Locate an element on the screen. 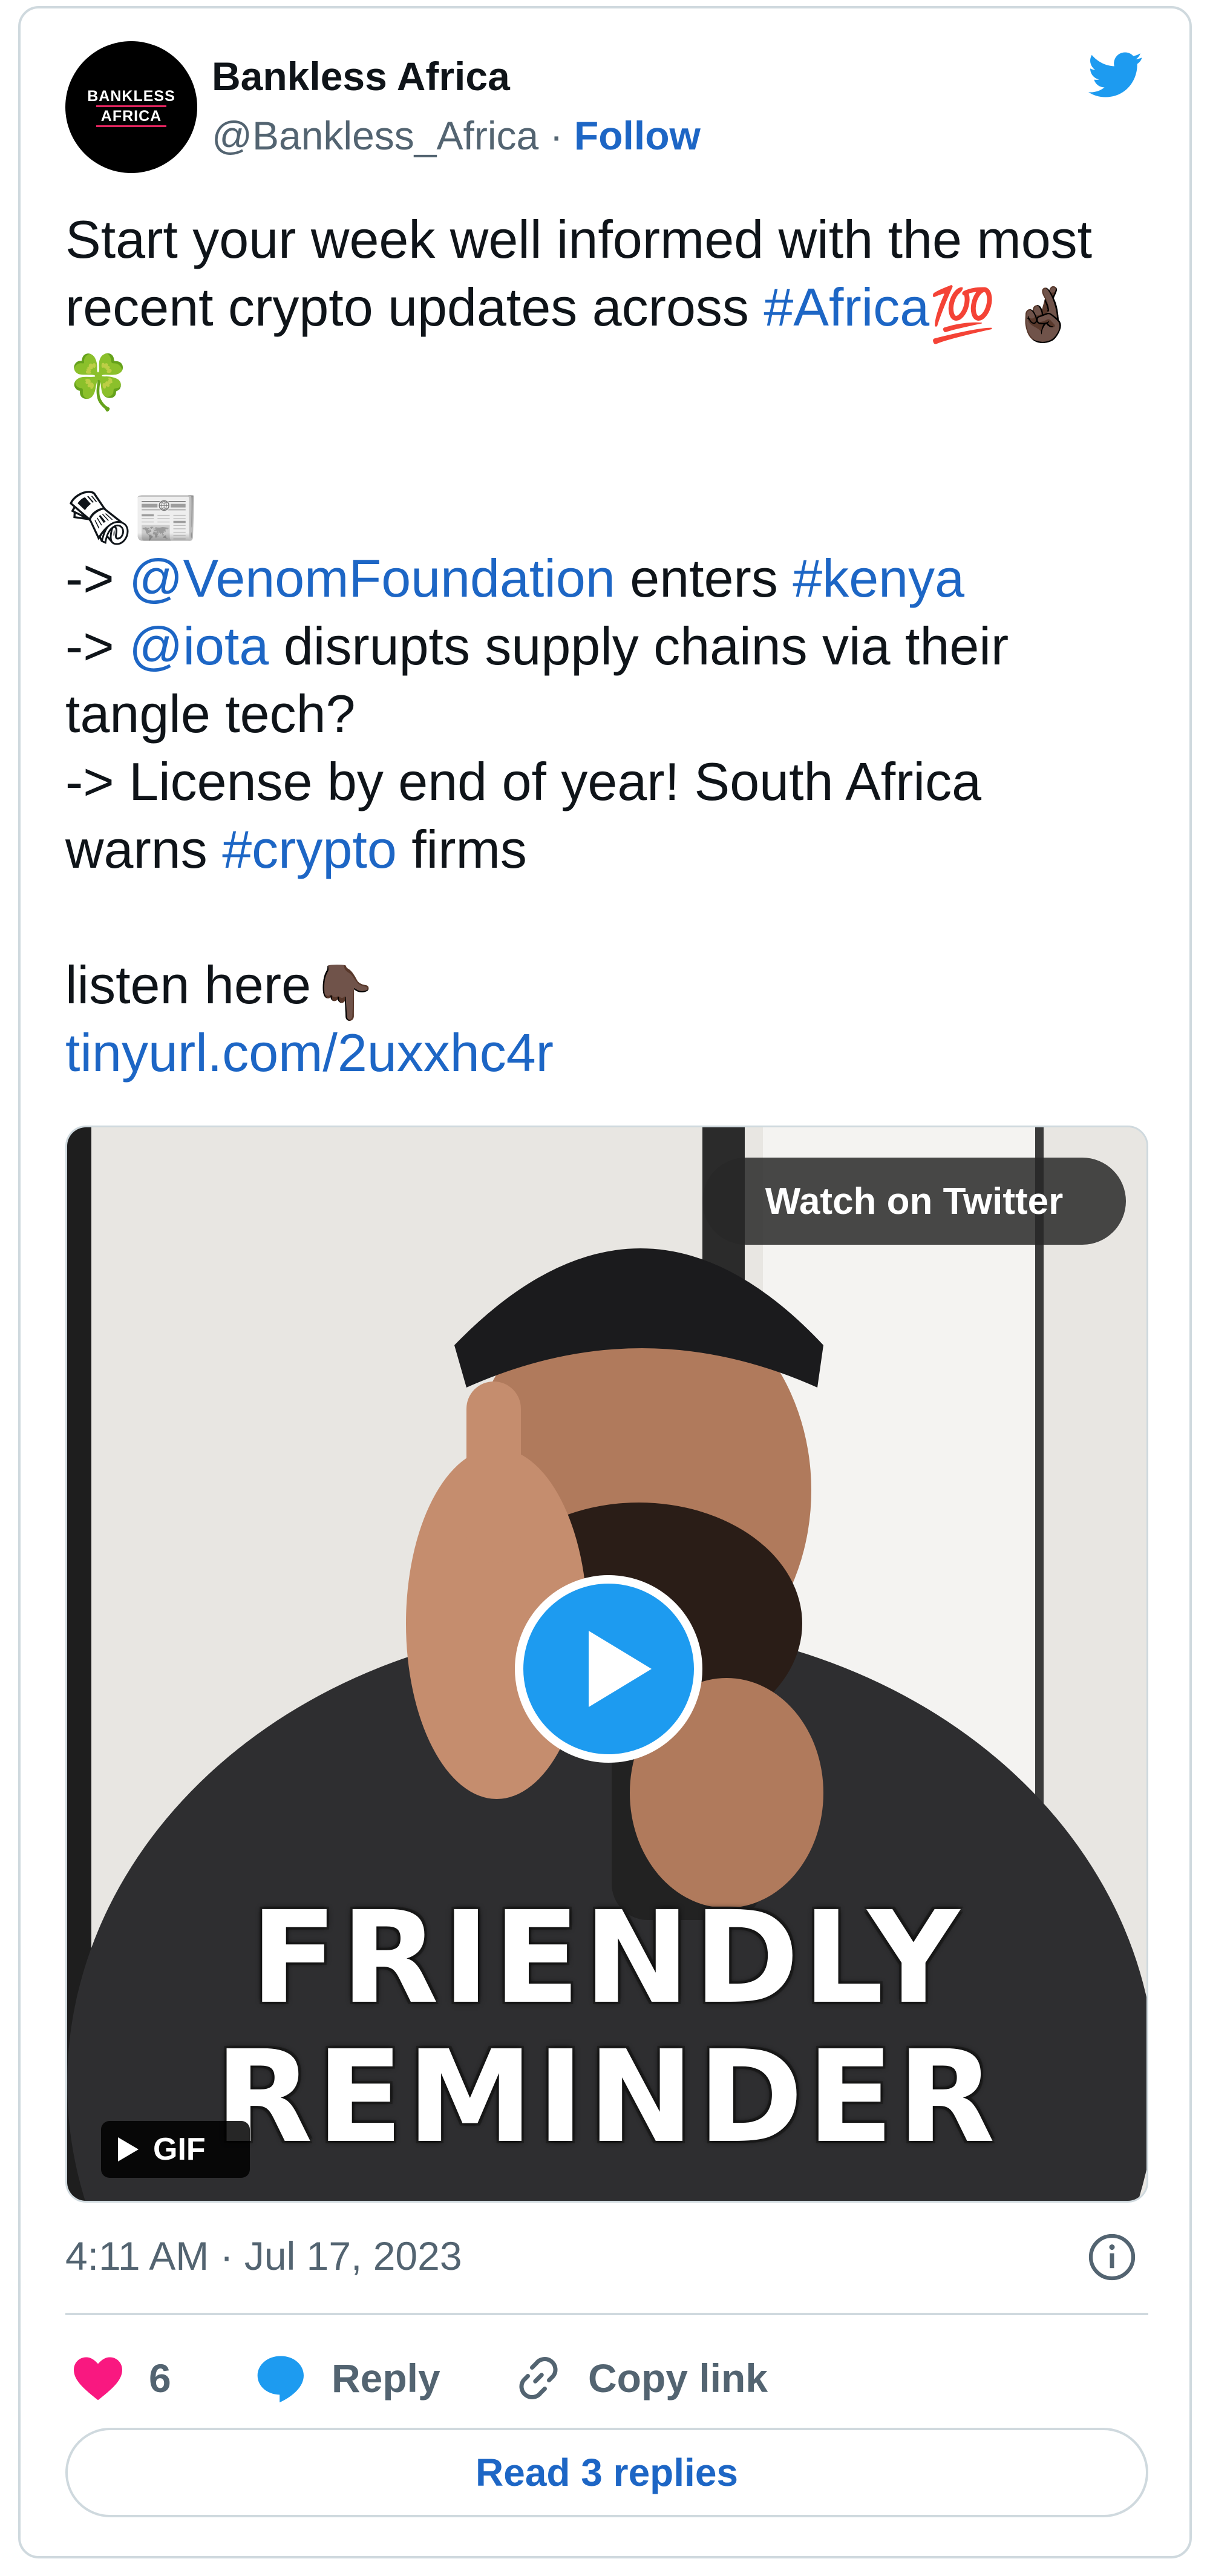 The width and height of the screenshot is (1210, 2576). like-button: 6 is located at coordinates (121, 2378).